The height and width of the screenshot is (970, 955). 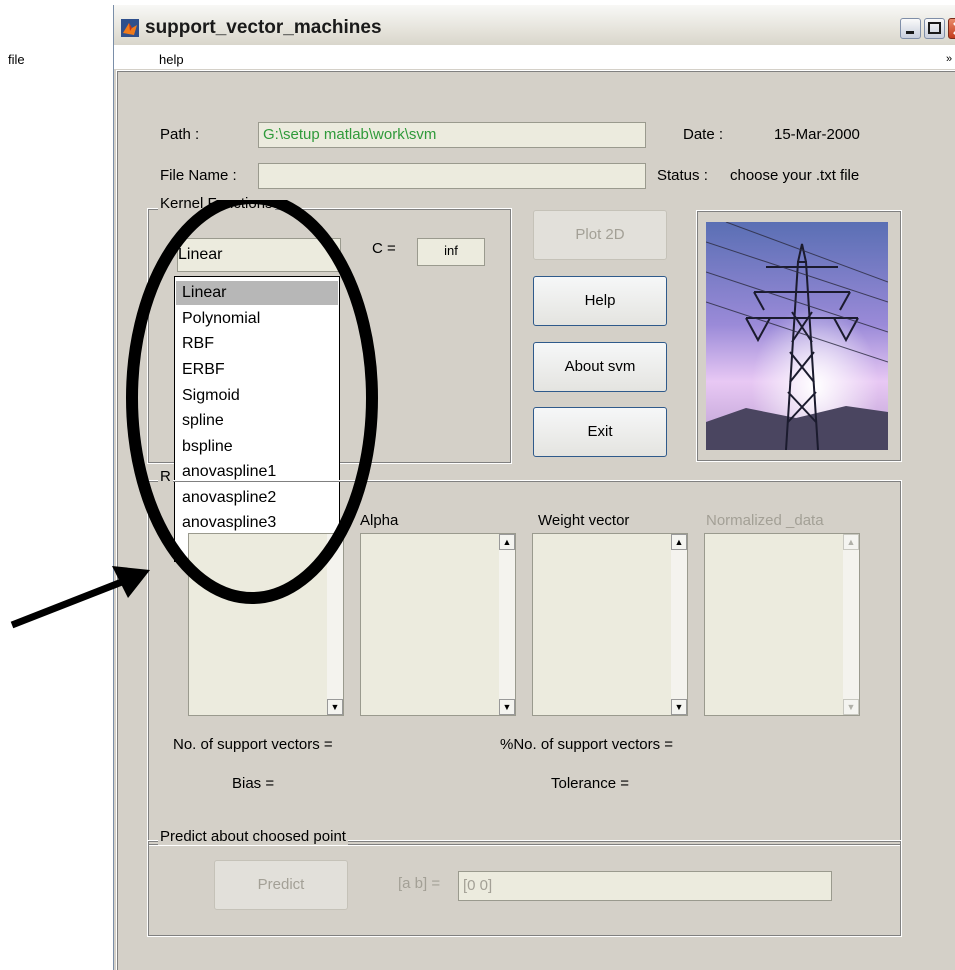 I want to click on maximize-button, so click(x=934, y=28).